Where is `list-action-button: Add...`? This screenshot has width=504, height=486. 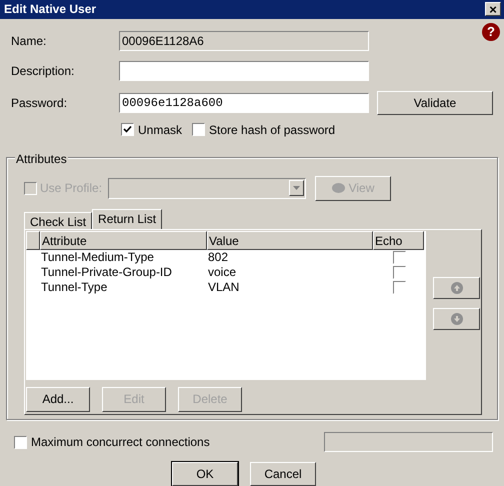 list-action-button: Add... is located at coordinates (58, 399).